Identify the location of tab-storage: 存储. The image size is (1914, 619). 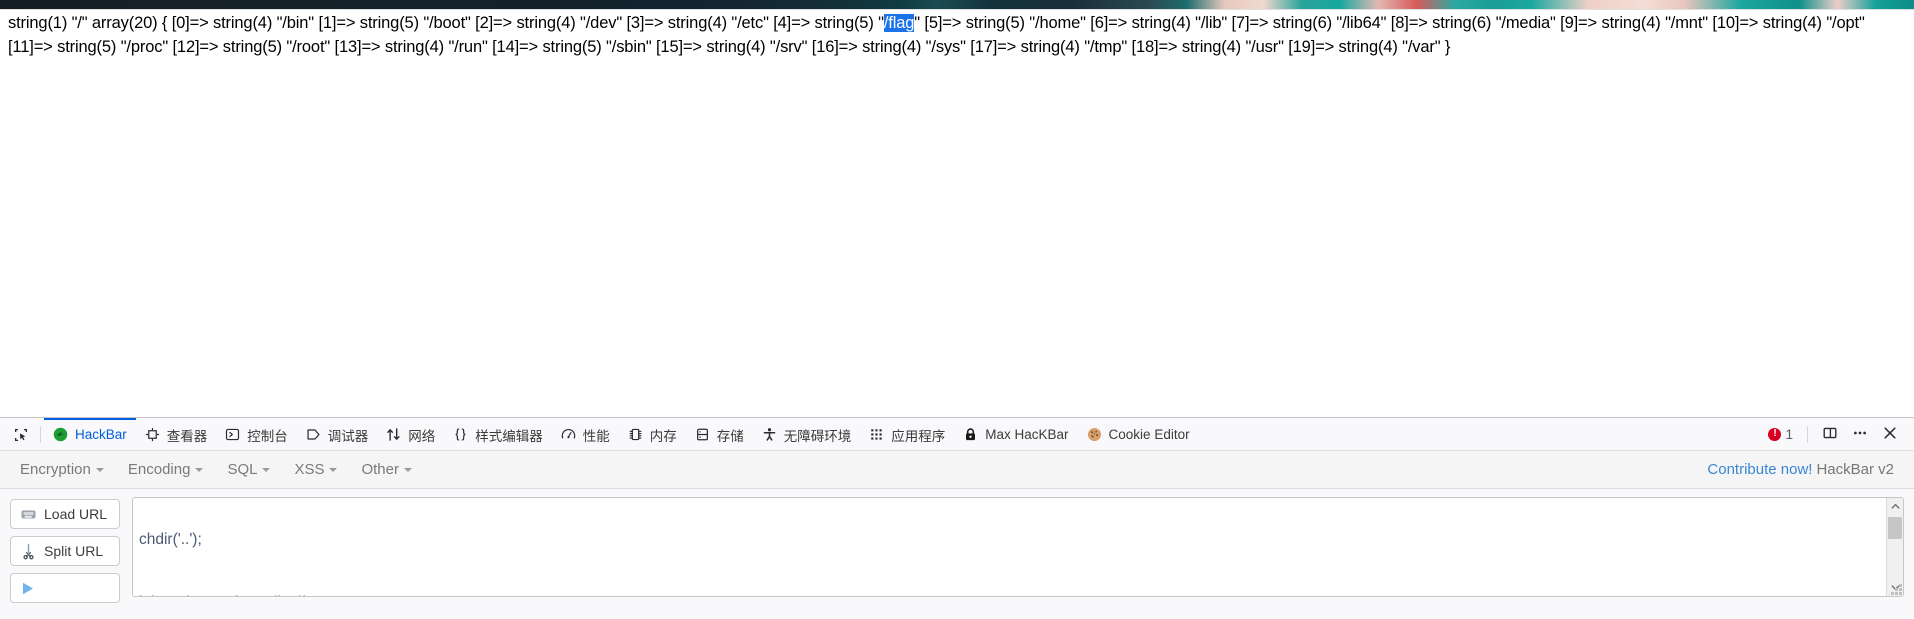
(719, 434).